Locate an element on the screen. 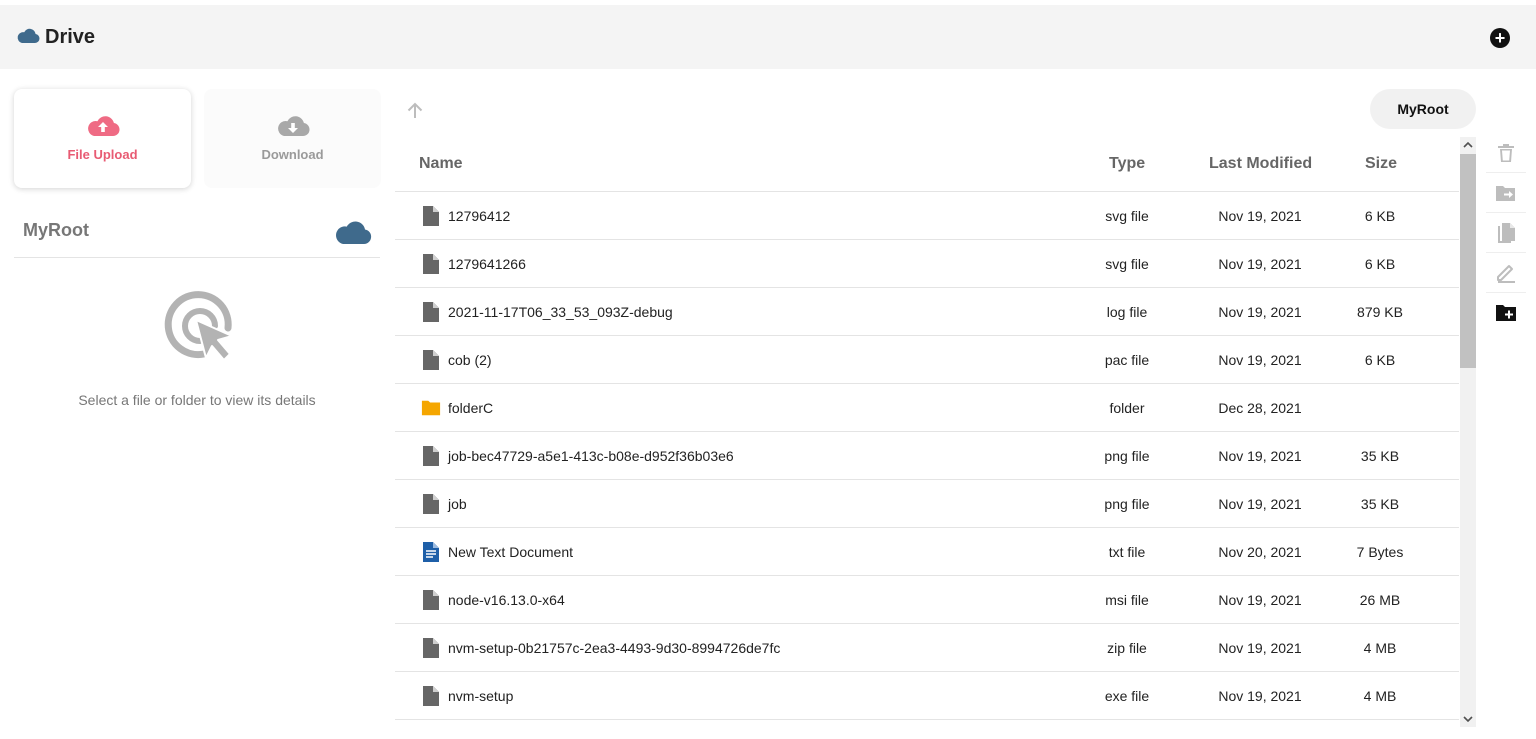 Image resolution: width=1536 pixels, height=739 pixels. scroll-down-arrow-icon is located at coordinates (1468, 719).